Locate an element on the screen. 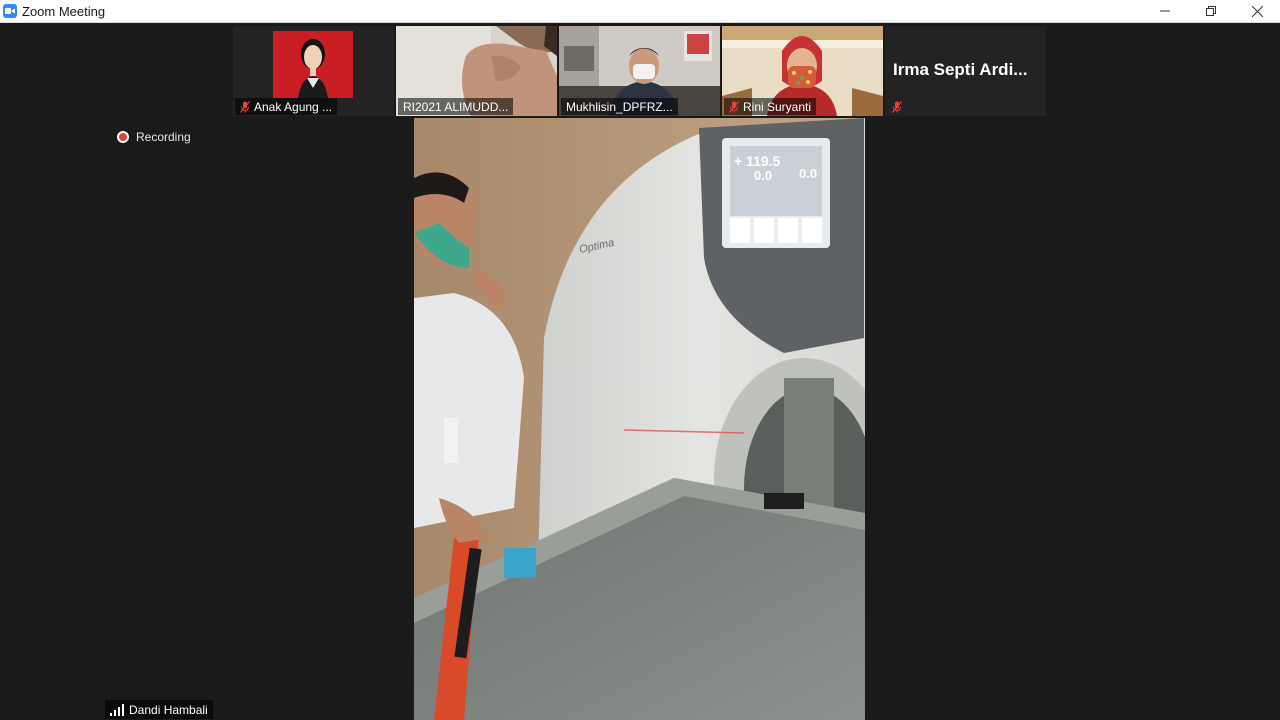  minimize-icon is located at coordinates (1165, 11).